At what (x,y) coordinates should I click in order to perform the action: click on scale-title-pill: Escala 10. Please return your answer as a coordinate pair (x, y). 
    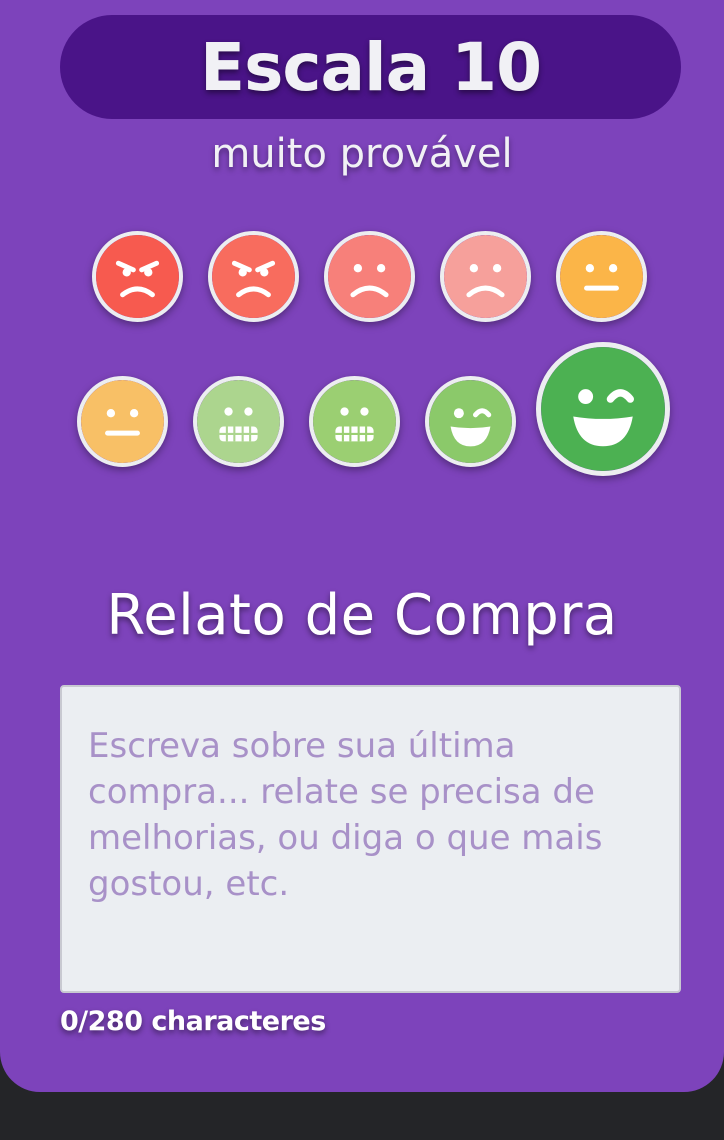
    Looking at the image, I should click on (370, 67).